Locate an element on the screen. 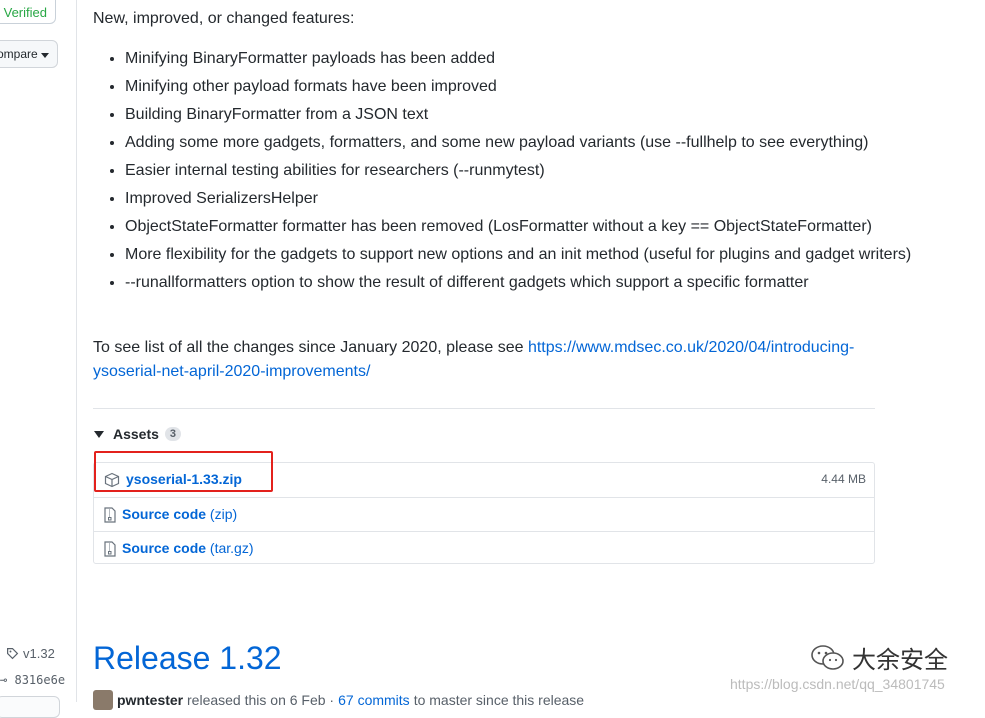  verified-badge: Verified is located at coordinates (28, 12).